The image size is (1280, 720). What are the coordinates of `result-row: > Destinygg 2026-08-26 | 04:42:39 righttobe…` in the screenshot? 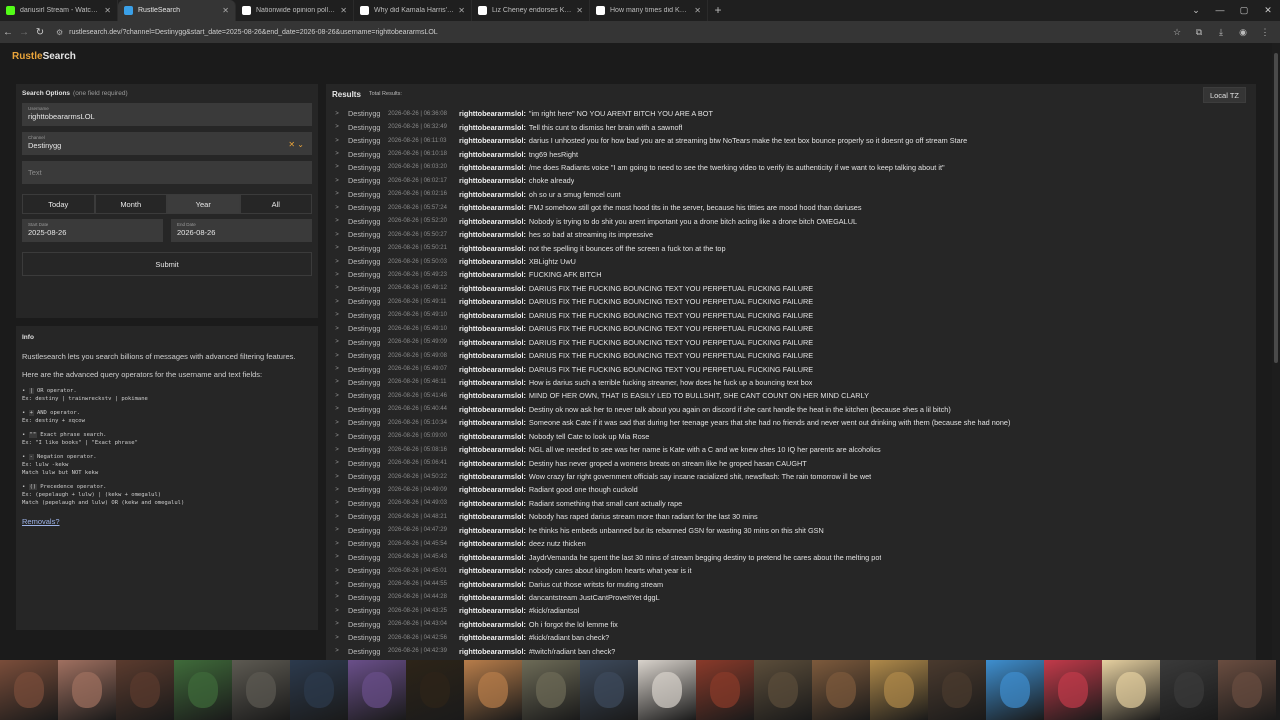 It's located at (791, 651).